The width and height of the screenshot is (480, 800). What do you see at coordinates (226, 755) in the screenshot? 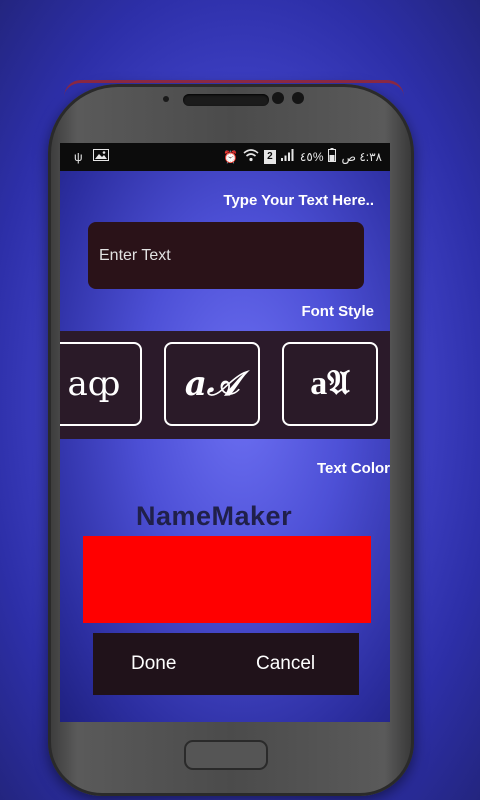
I see `home-button` at bounding box center [226, 755].